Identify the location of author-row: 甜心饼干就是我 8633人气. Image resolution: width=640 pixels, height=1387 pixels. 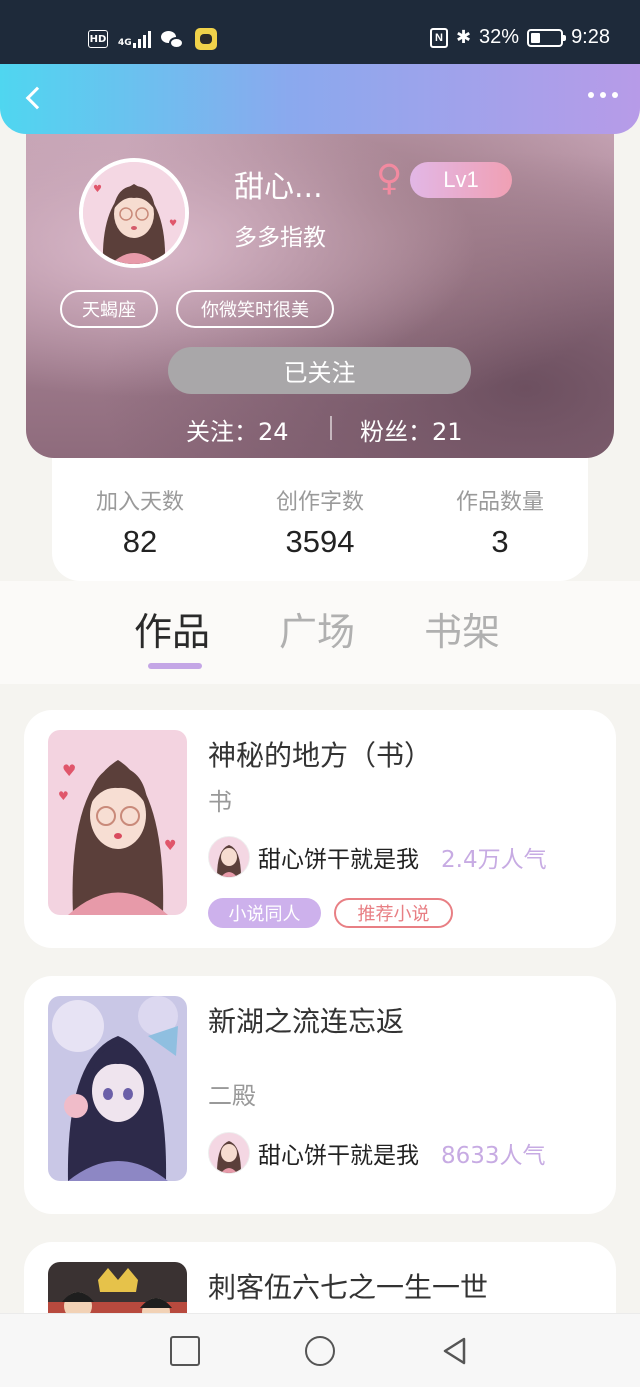
(377, 1153).